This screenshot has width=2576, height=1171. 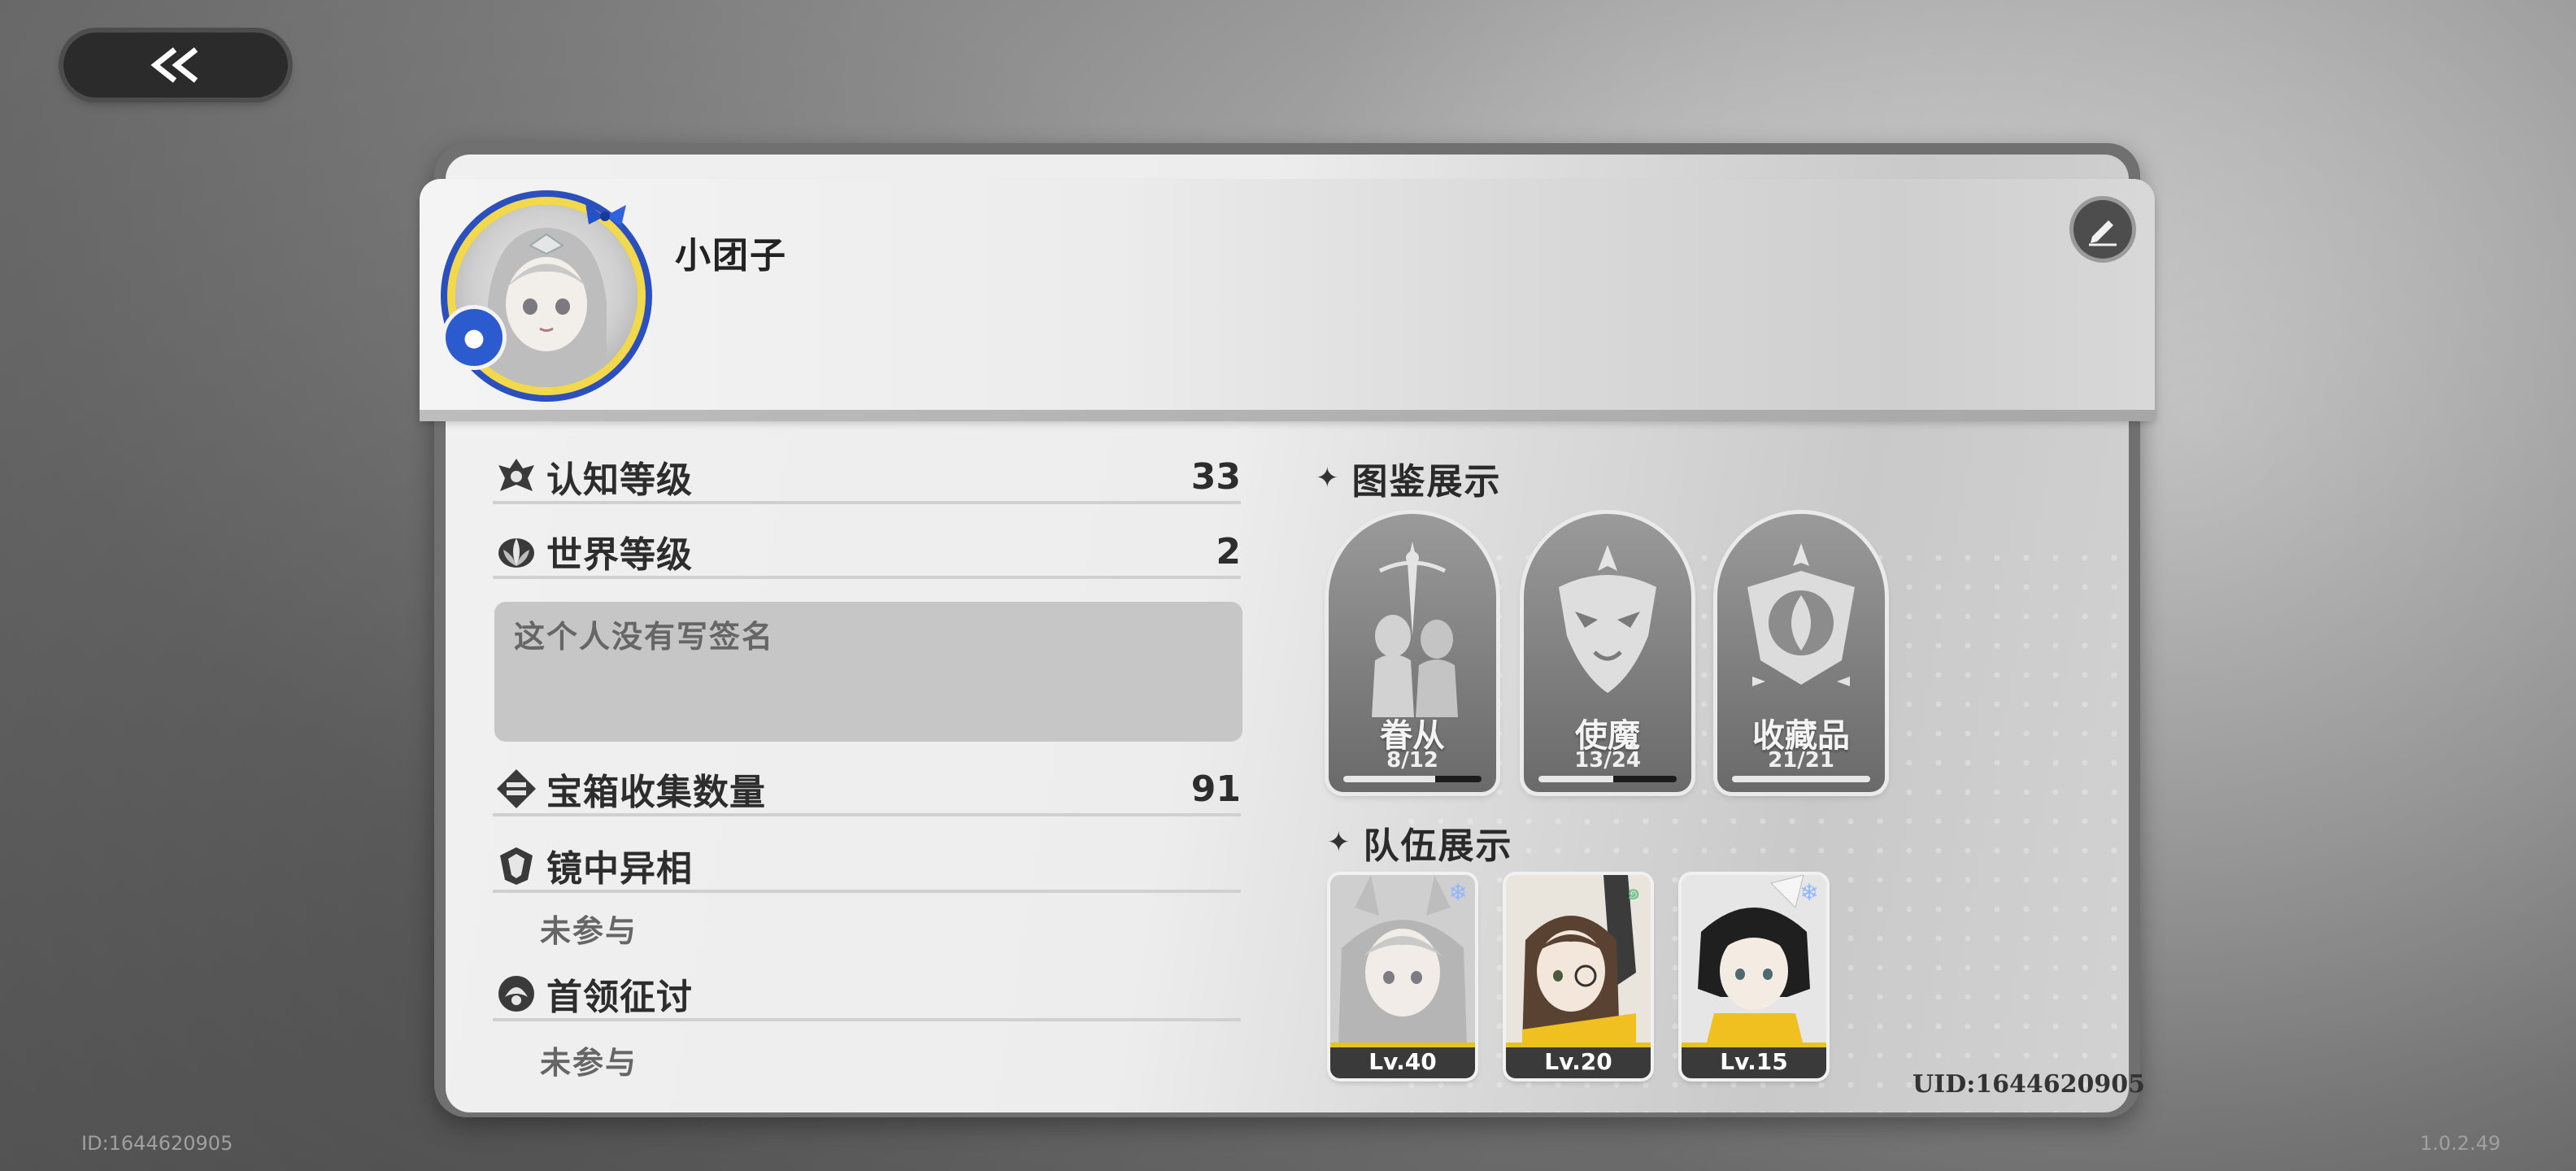 I want to click on cognition-level-row: 认知等级 33, so click(x=867, y=478).